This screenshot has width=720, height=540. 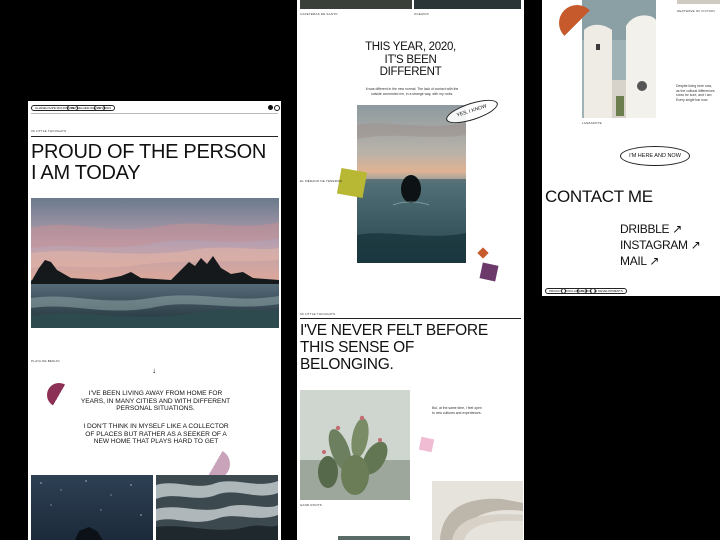 I want to click on footer-developer-link: 31 DEVELOPMENTS, so click(x=608, y=291).